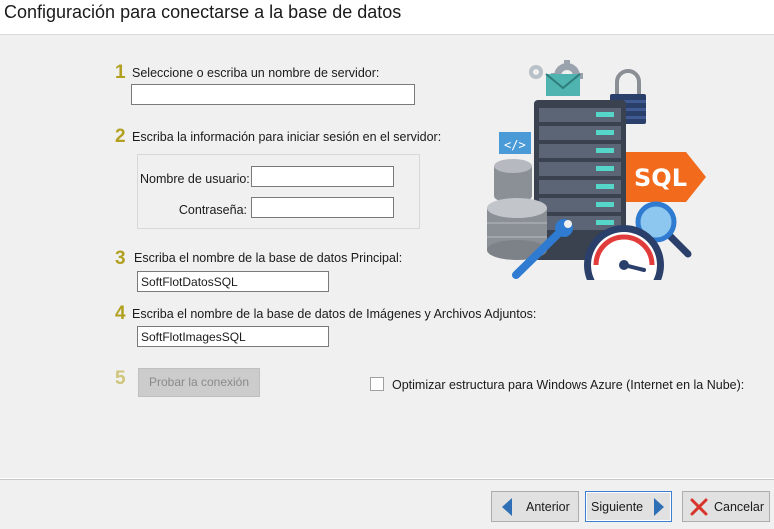 This screenshot has width=774, height=529. I want to click on sql-badge-text: SQL, so click(660, 178).